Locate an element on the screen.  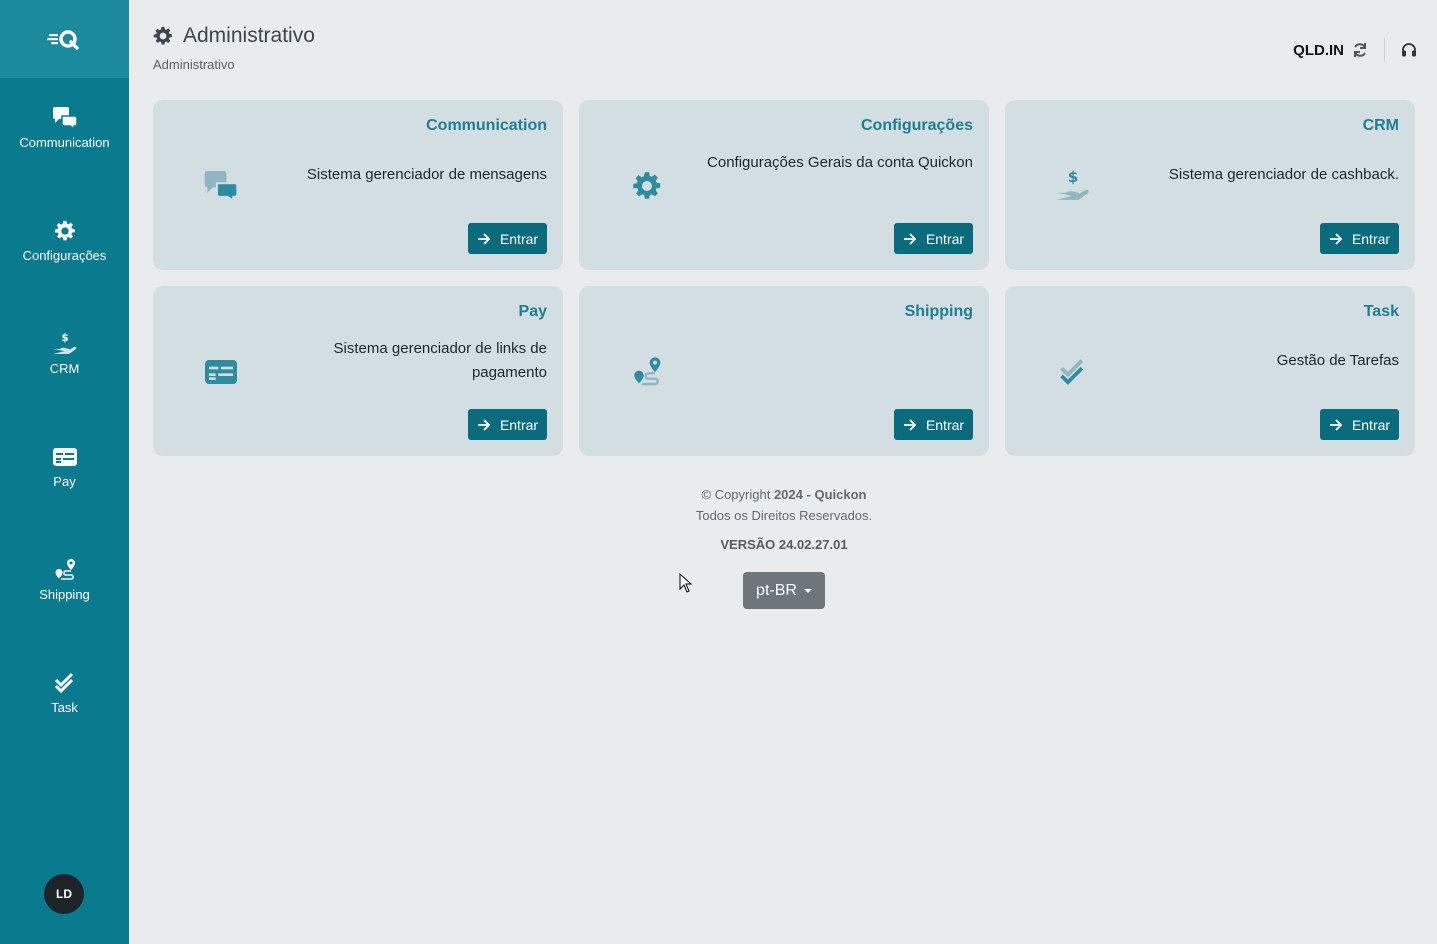
copyright: © Copyright 2024 - Quickon is located at coordinates (784, 494).